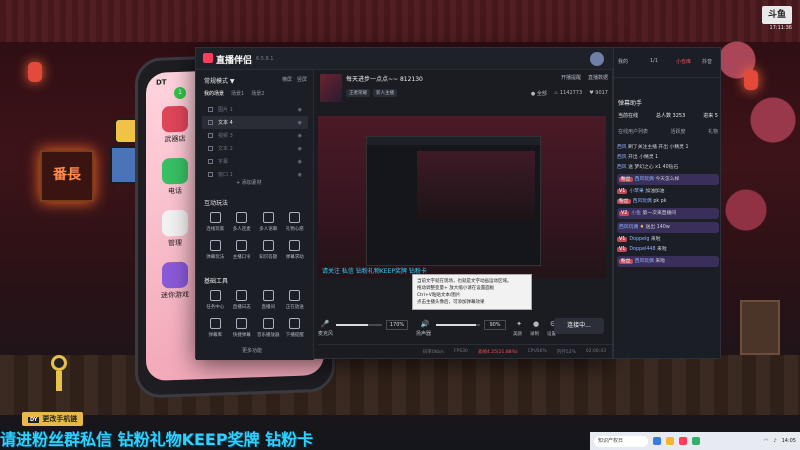 This screenshot has height=450, width=800. Describe the element at coordinates (668, 239) in the screenshot. I see `chat-message: V1 Doppelg 来啦` at that location.